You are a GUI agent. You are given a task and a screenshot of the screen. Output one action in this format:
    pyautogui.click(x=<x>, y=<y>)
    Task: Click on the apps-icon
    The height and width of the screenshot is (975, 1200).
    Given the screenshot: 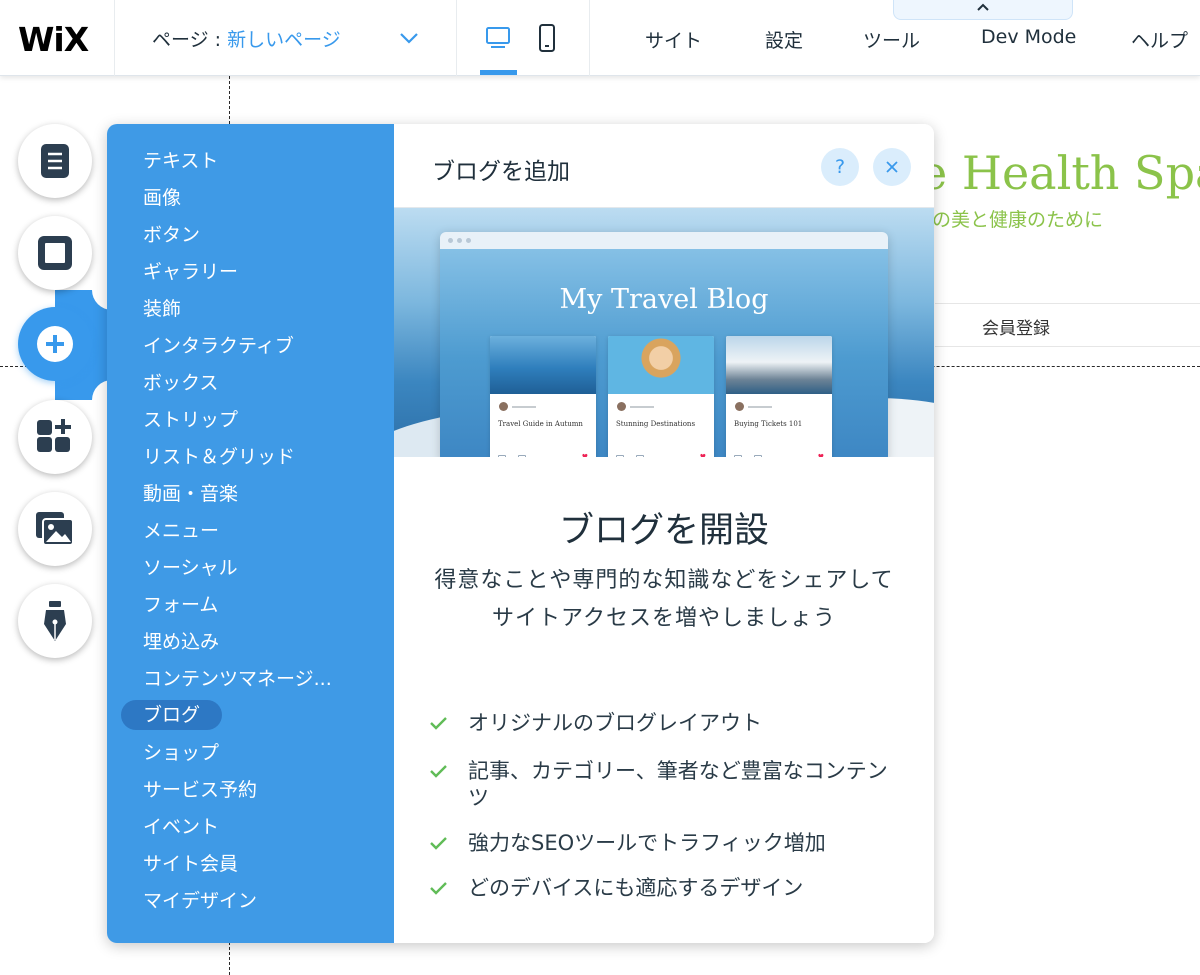 What is the action you would take?
    pyautogui.click(x=54, y=435)
    